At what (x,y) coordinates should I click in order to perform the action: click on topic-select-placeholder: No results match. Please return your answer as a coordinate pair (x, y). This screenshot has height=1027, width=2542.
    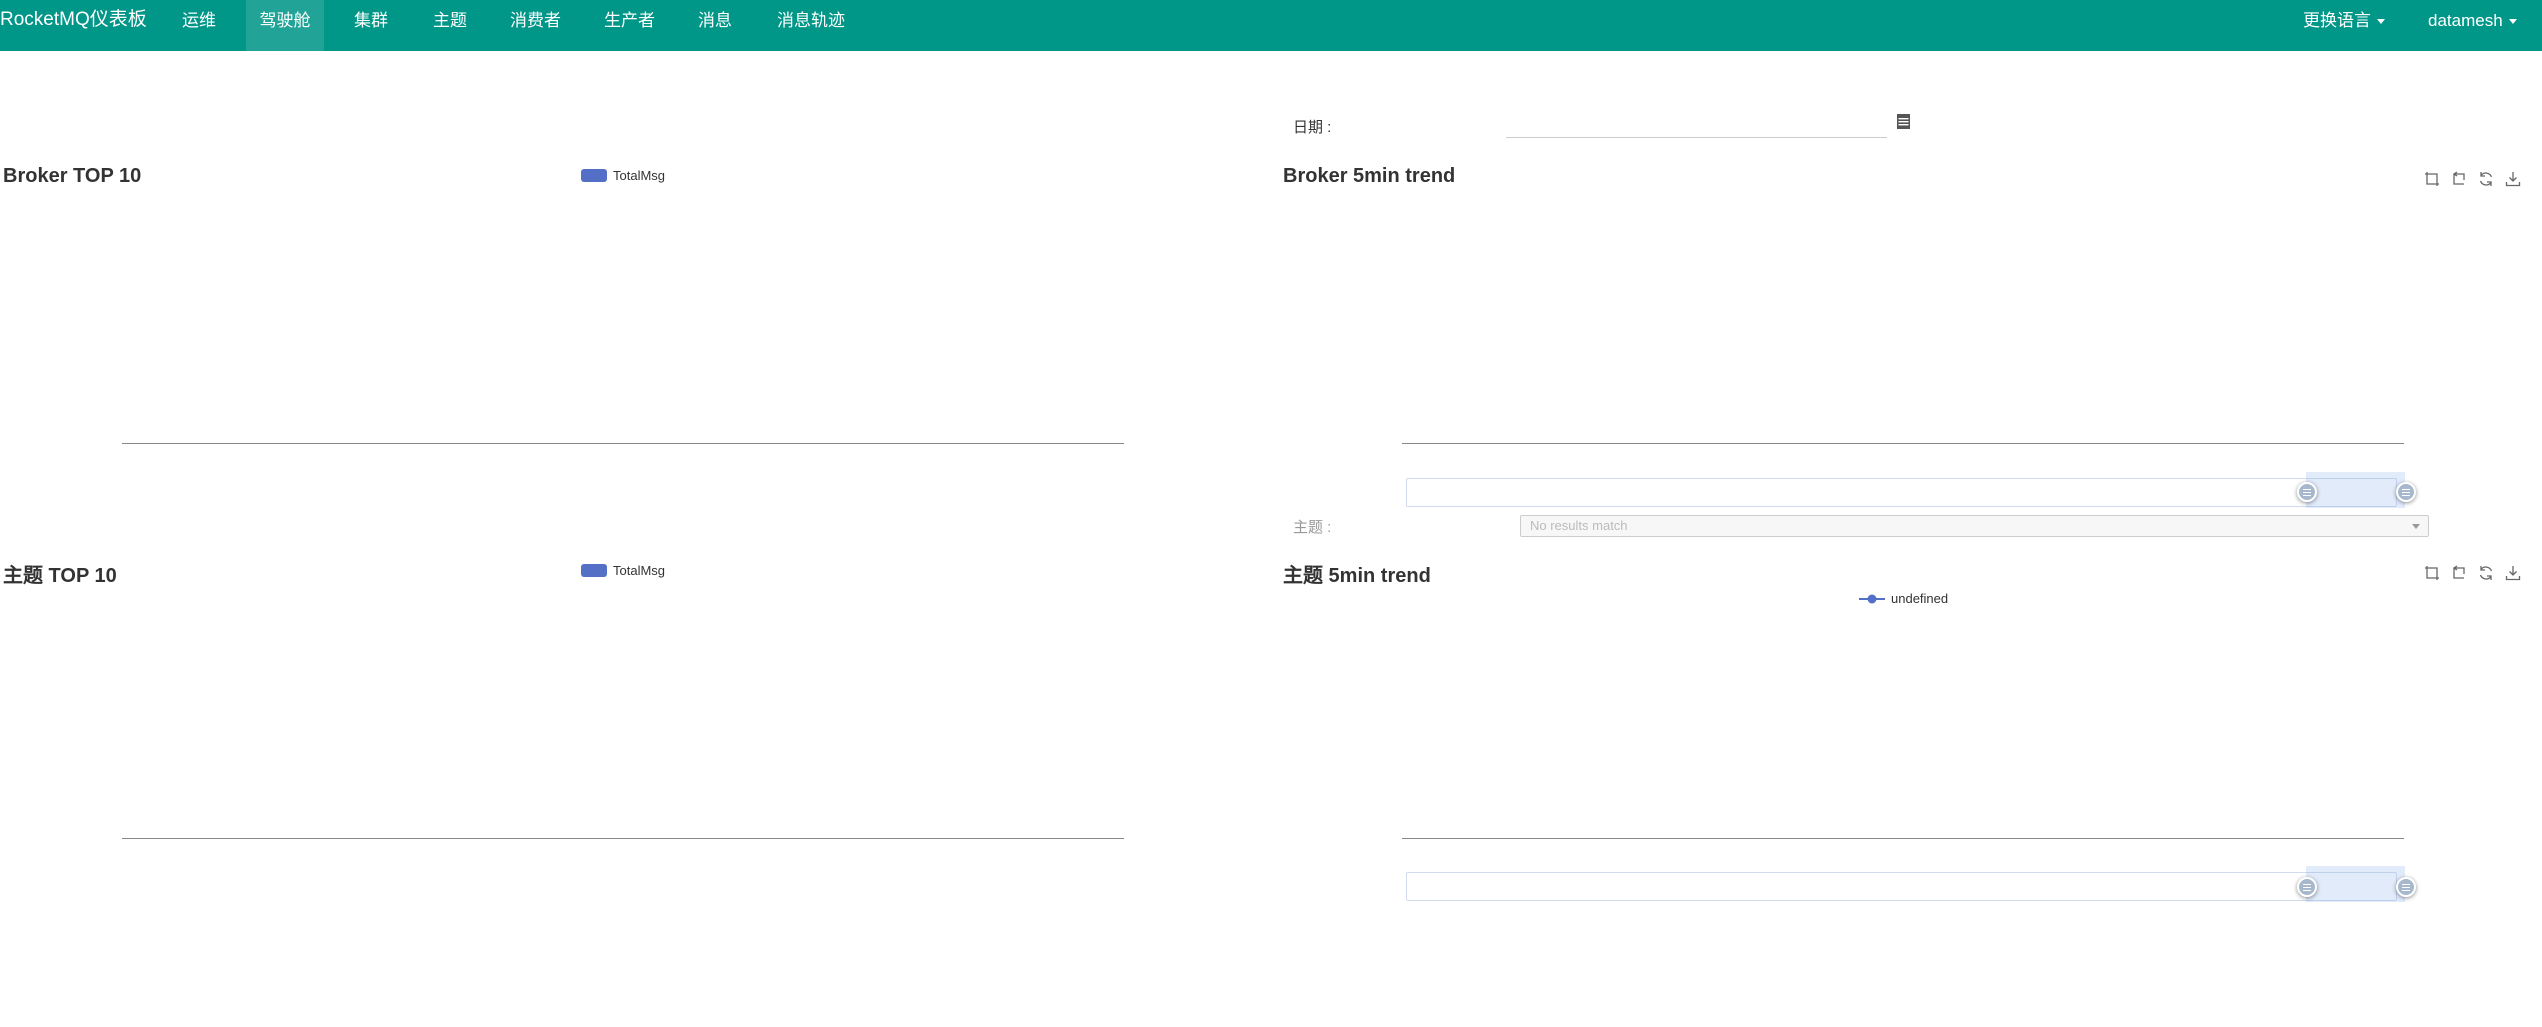
    Looking at the image, I should click on (1579, 525).